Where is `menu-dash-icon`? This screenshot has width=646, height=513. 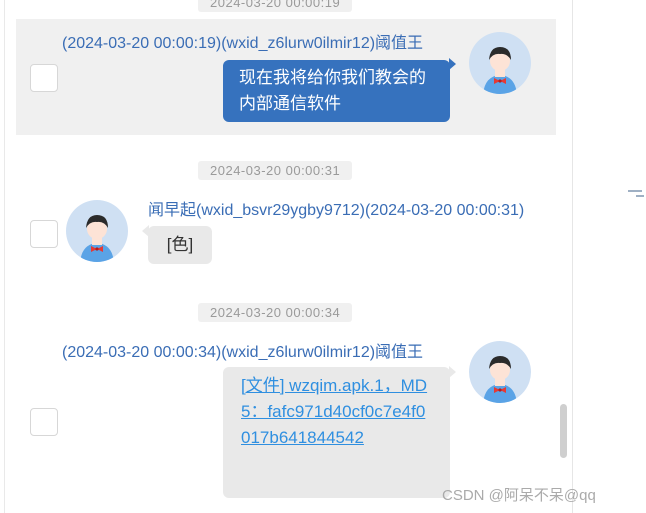 menu-dash-icon is located at coordinates (636, 194).